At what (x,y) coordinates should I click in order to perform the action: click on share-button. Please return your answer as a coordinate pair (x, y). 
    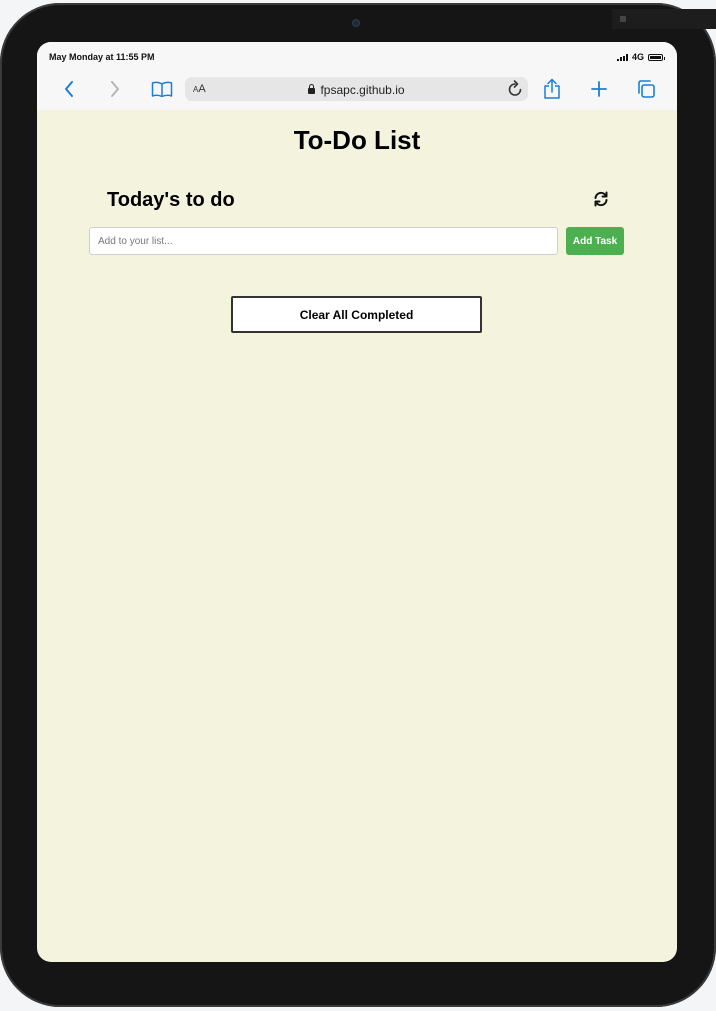
    Looking at the image, I should click on (552, 89).